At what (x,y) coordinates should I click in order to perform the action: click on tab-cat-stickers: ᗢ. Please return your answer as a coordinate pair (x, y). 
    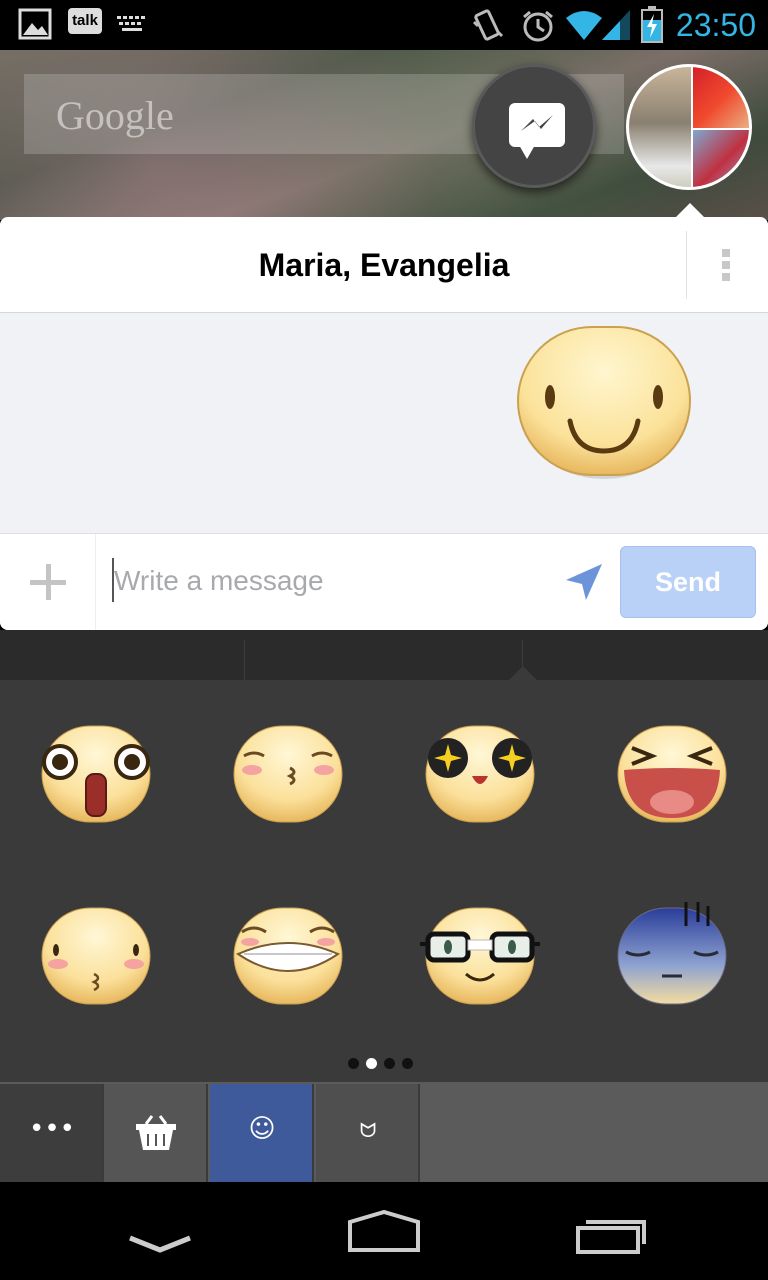
    Looking at the image, I should click on (368, 1133).